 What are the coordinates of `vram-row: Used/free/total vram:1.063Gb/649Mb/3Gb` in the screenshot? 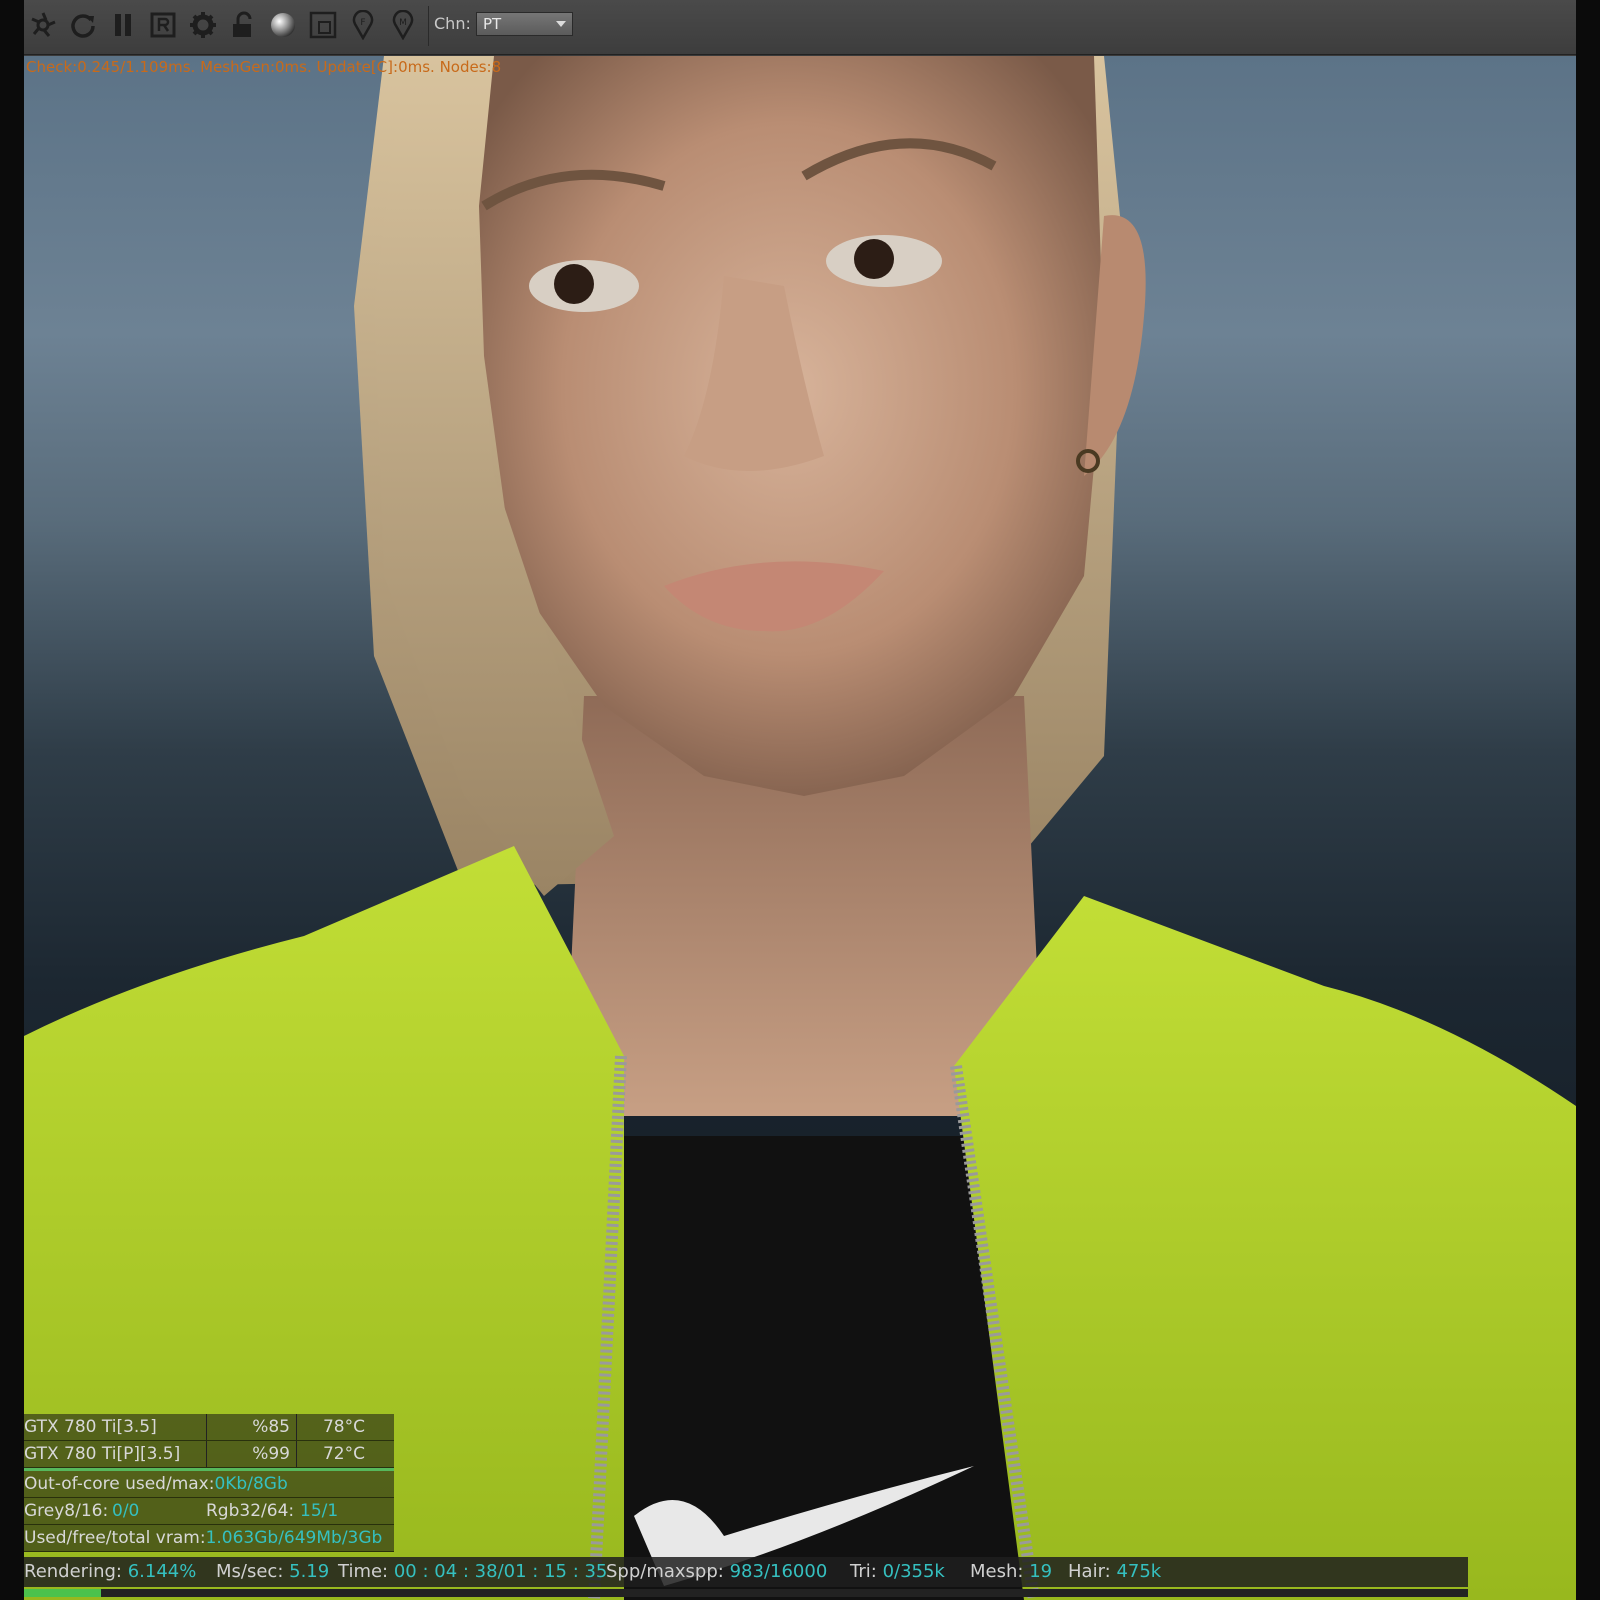 It's located at (209, 1538).